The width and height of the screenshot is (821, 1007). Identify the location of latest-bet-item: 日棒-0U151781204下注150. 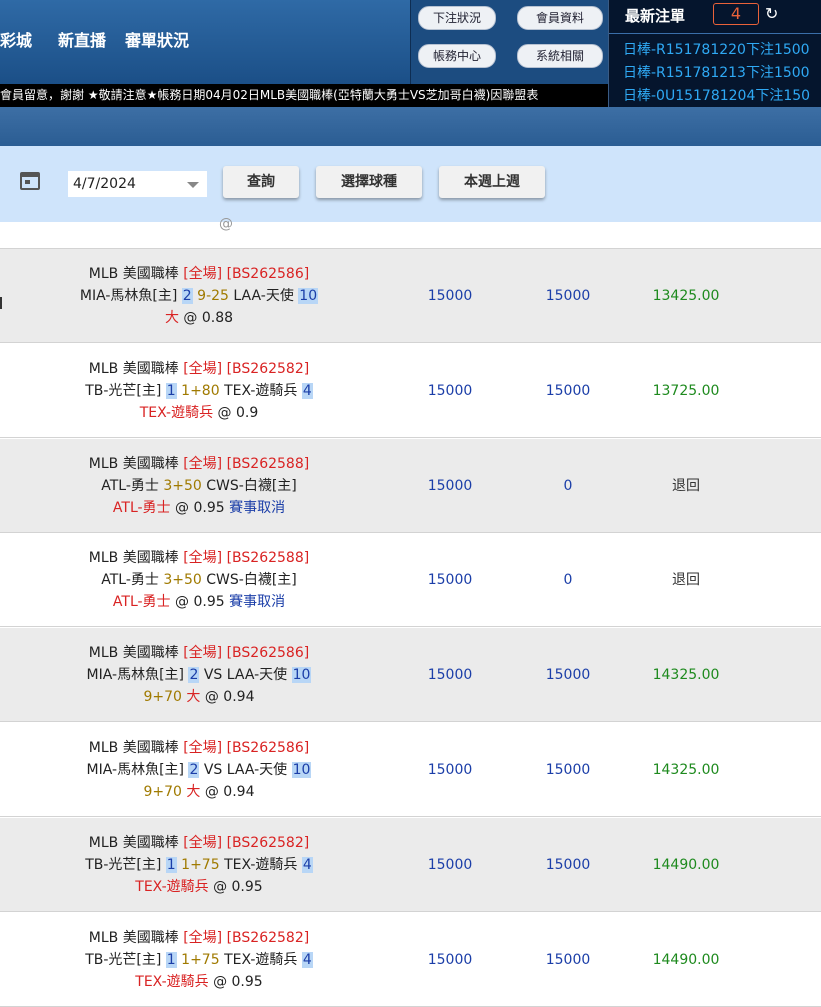
(716, 95).